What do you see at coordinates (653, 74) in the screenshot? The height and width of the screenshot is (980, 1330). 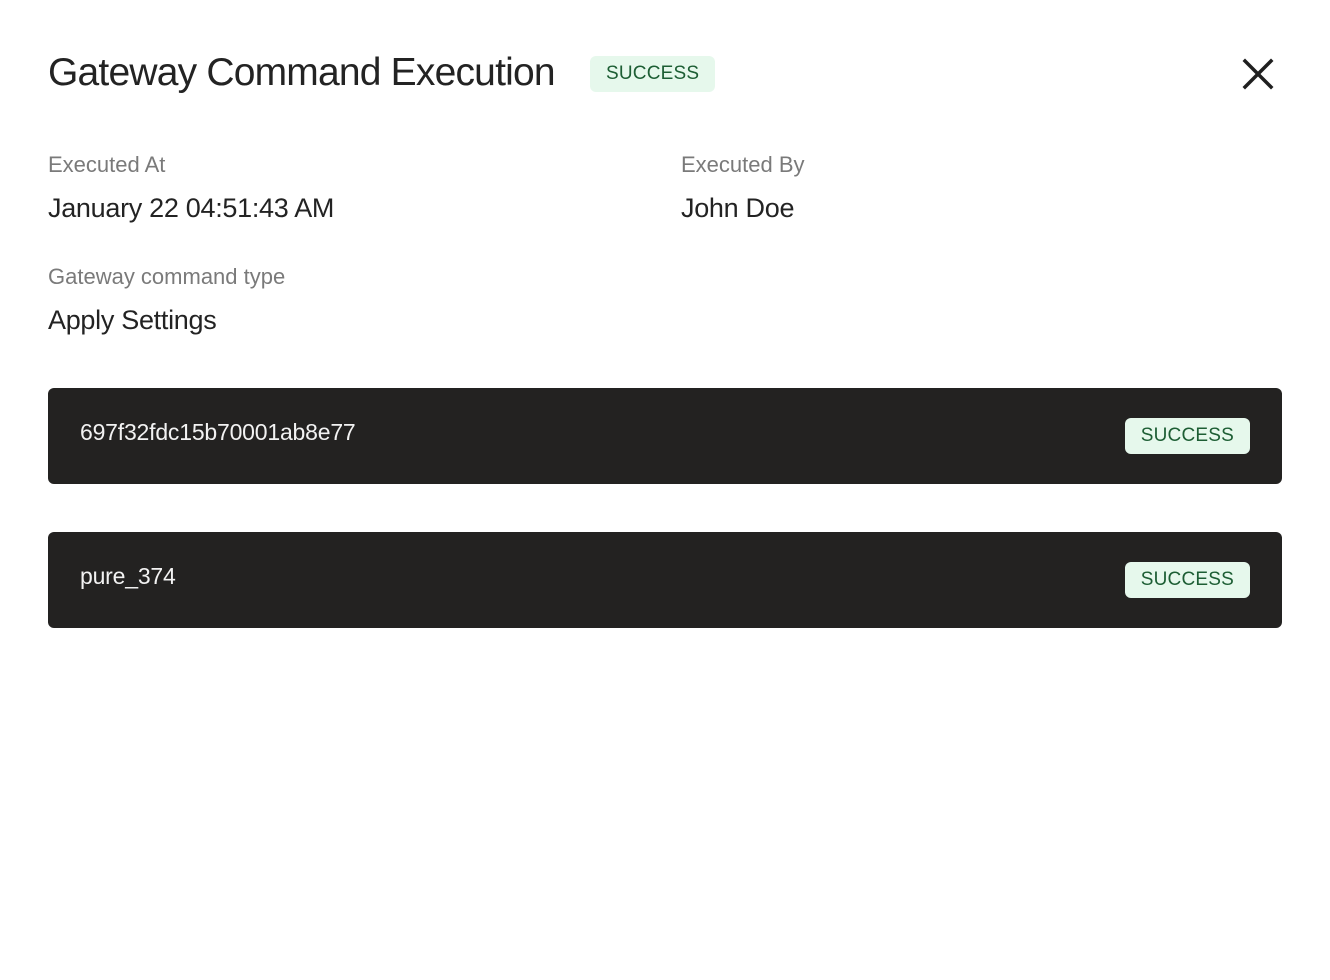 I see `status-badge: SUCCESS` at bounding box center [653, 74].